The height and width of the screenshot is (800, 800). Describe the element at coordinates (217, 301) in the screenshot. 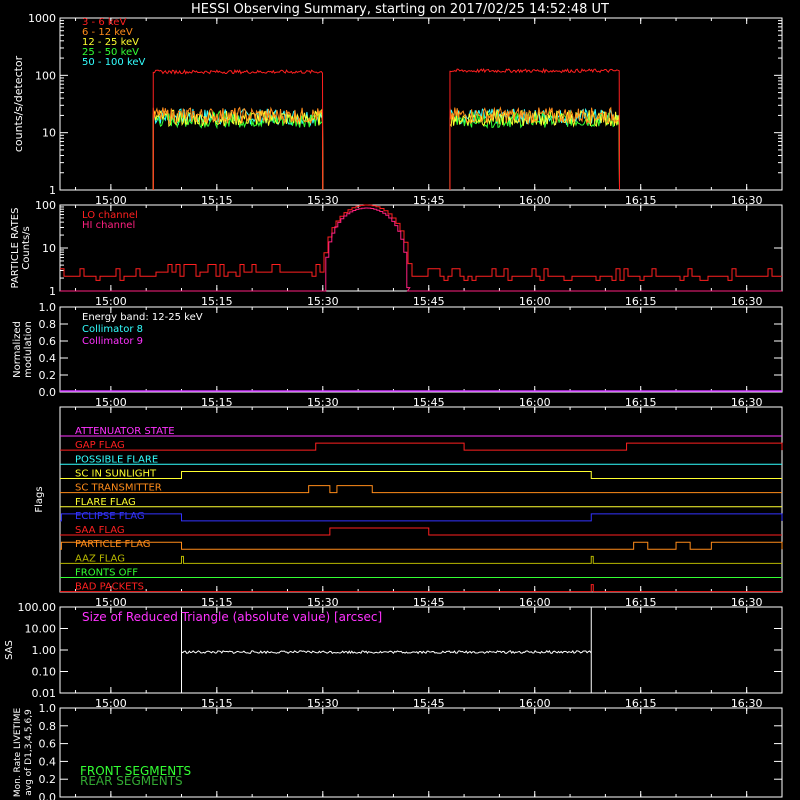

I see `x-tick-label: 15:15` at that location.